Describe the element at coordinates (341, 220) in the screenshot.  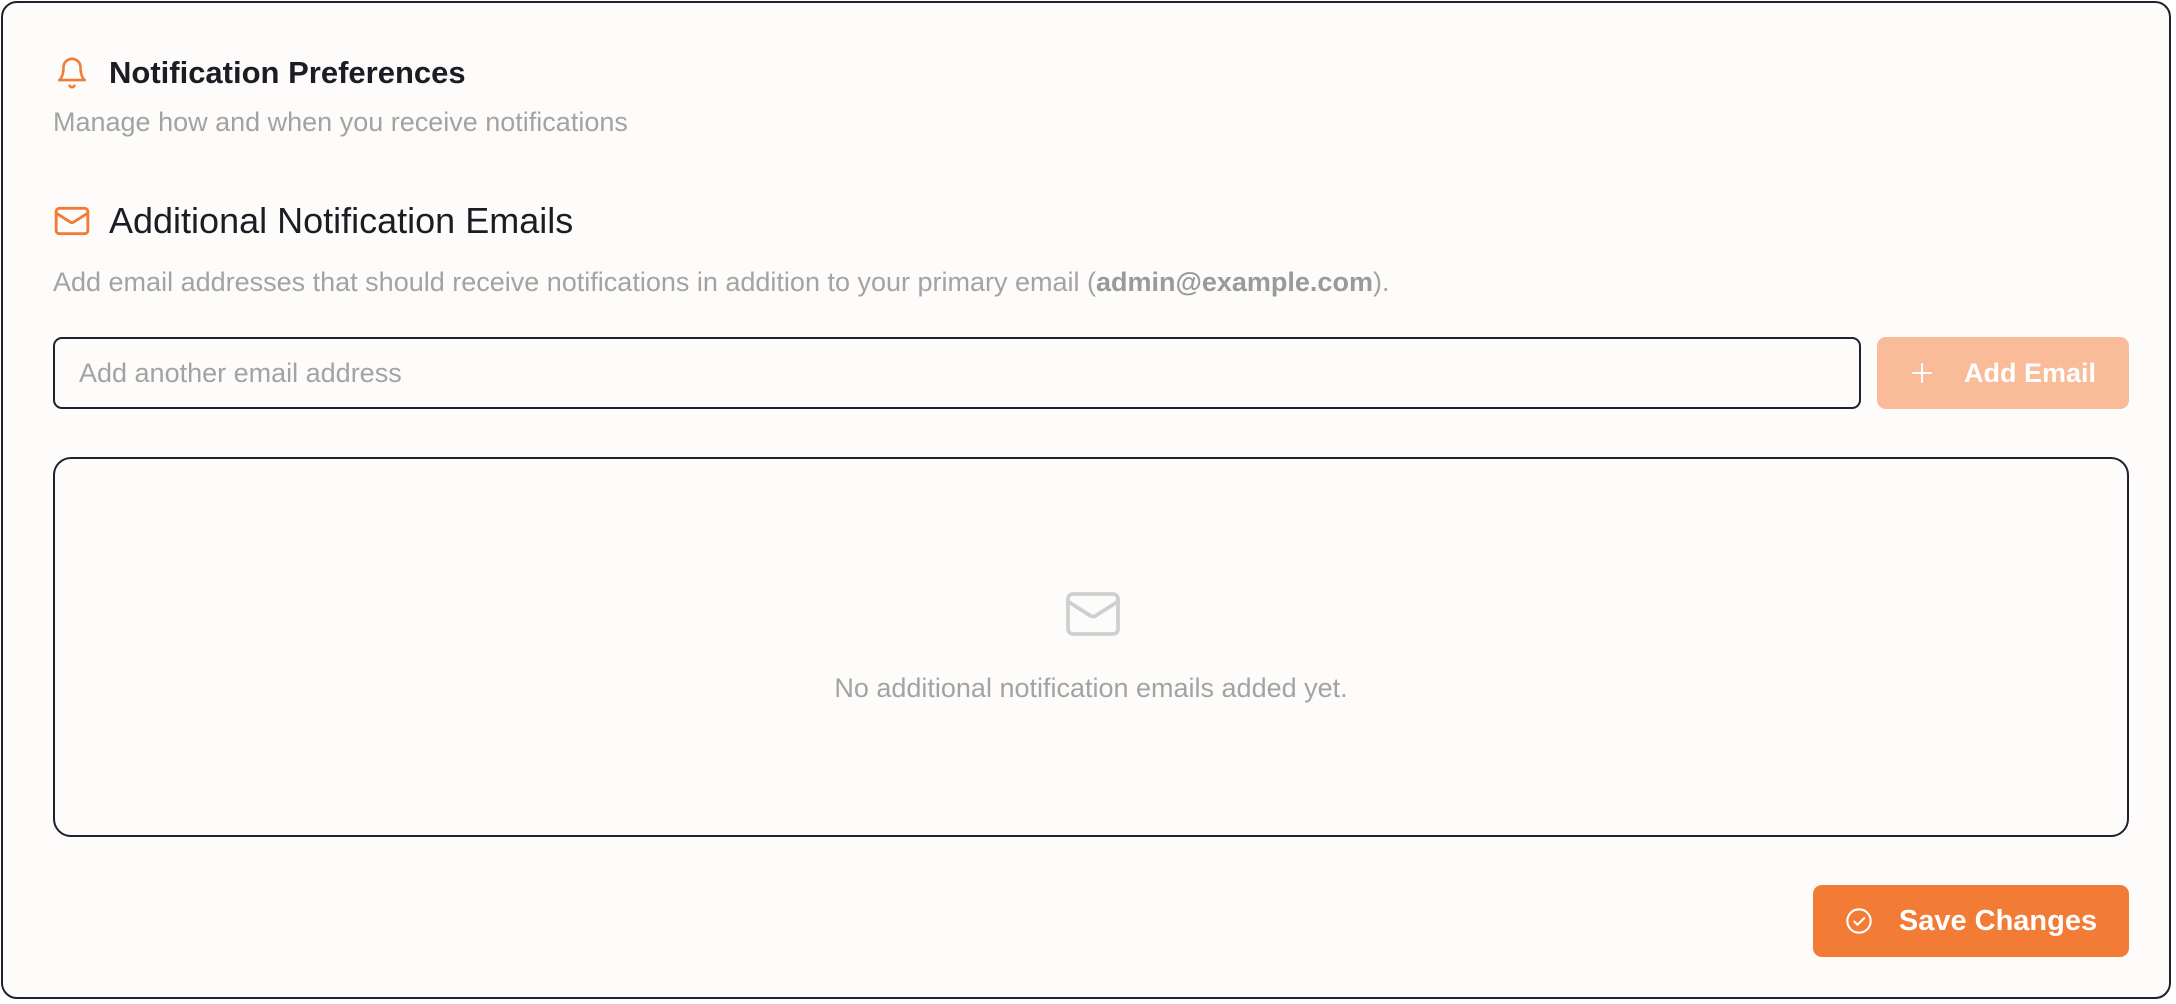
I see `section-title: Additional Notification Emails` at that location.